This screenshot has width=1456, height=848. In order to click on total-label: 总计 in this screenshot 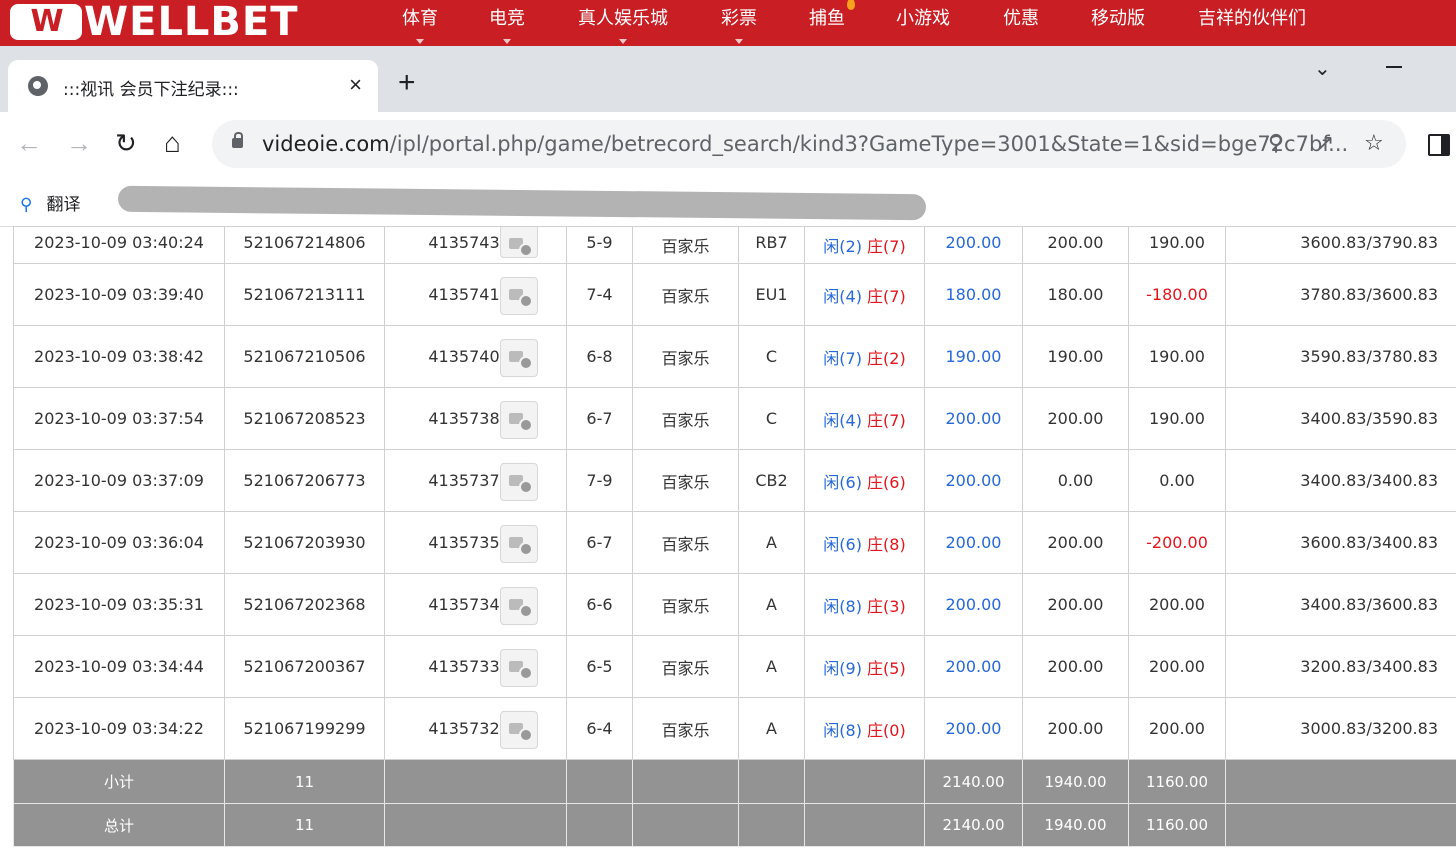, I will do `click(119, 825)`.